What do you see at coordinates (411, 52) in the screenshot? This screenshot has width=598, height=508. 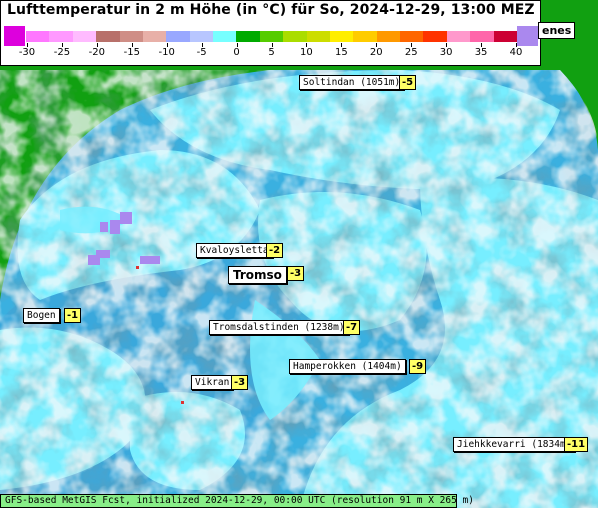 I see `colorbar-tick-label: 25` at bounding box center [411, 52].